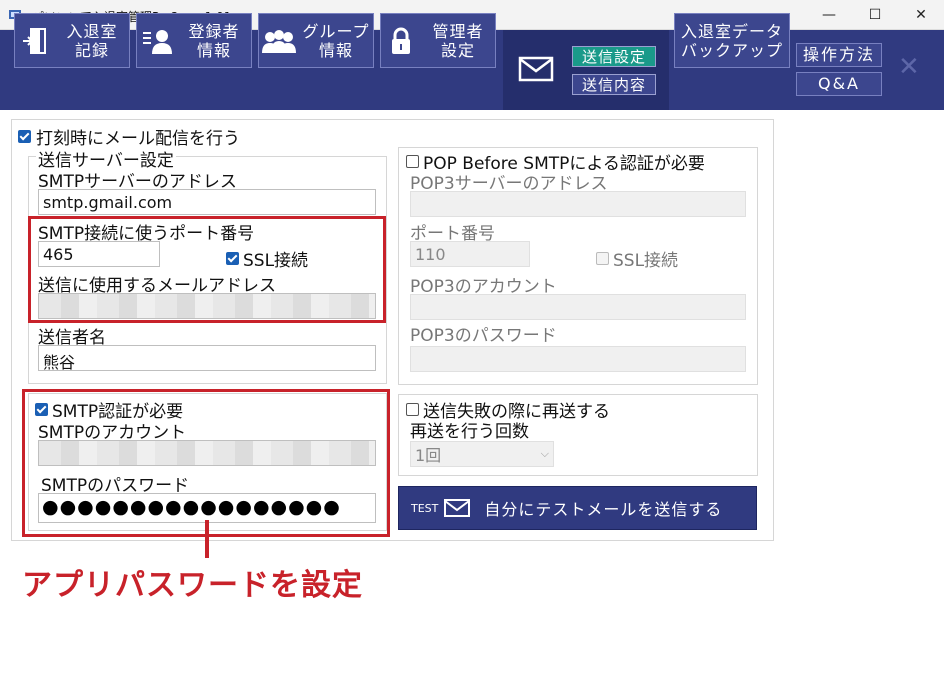 This screenshot has height=677, width=944. What do you see at coordinates (839, 84) in the screenshot?
I see `qa-button: Q&A` at bounding box center [839, 84].